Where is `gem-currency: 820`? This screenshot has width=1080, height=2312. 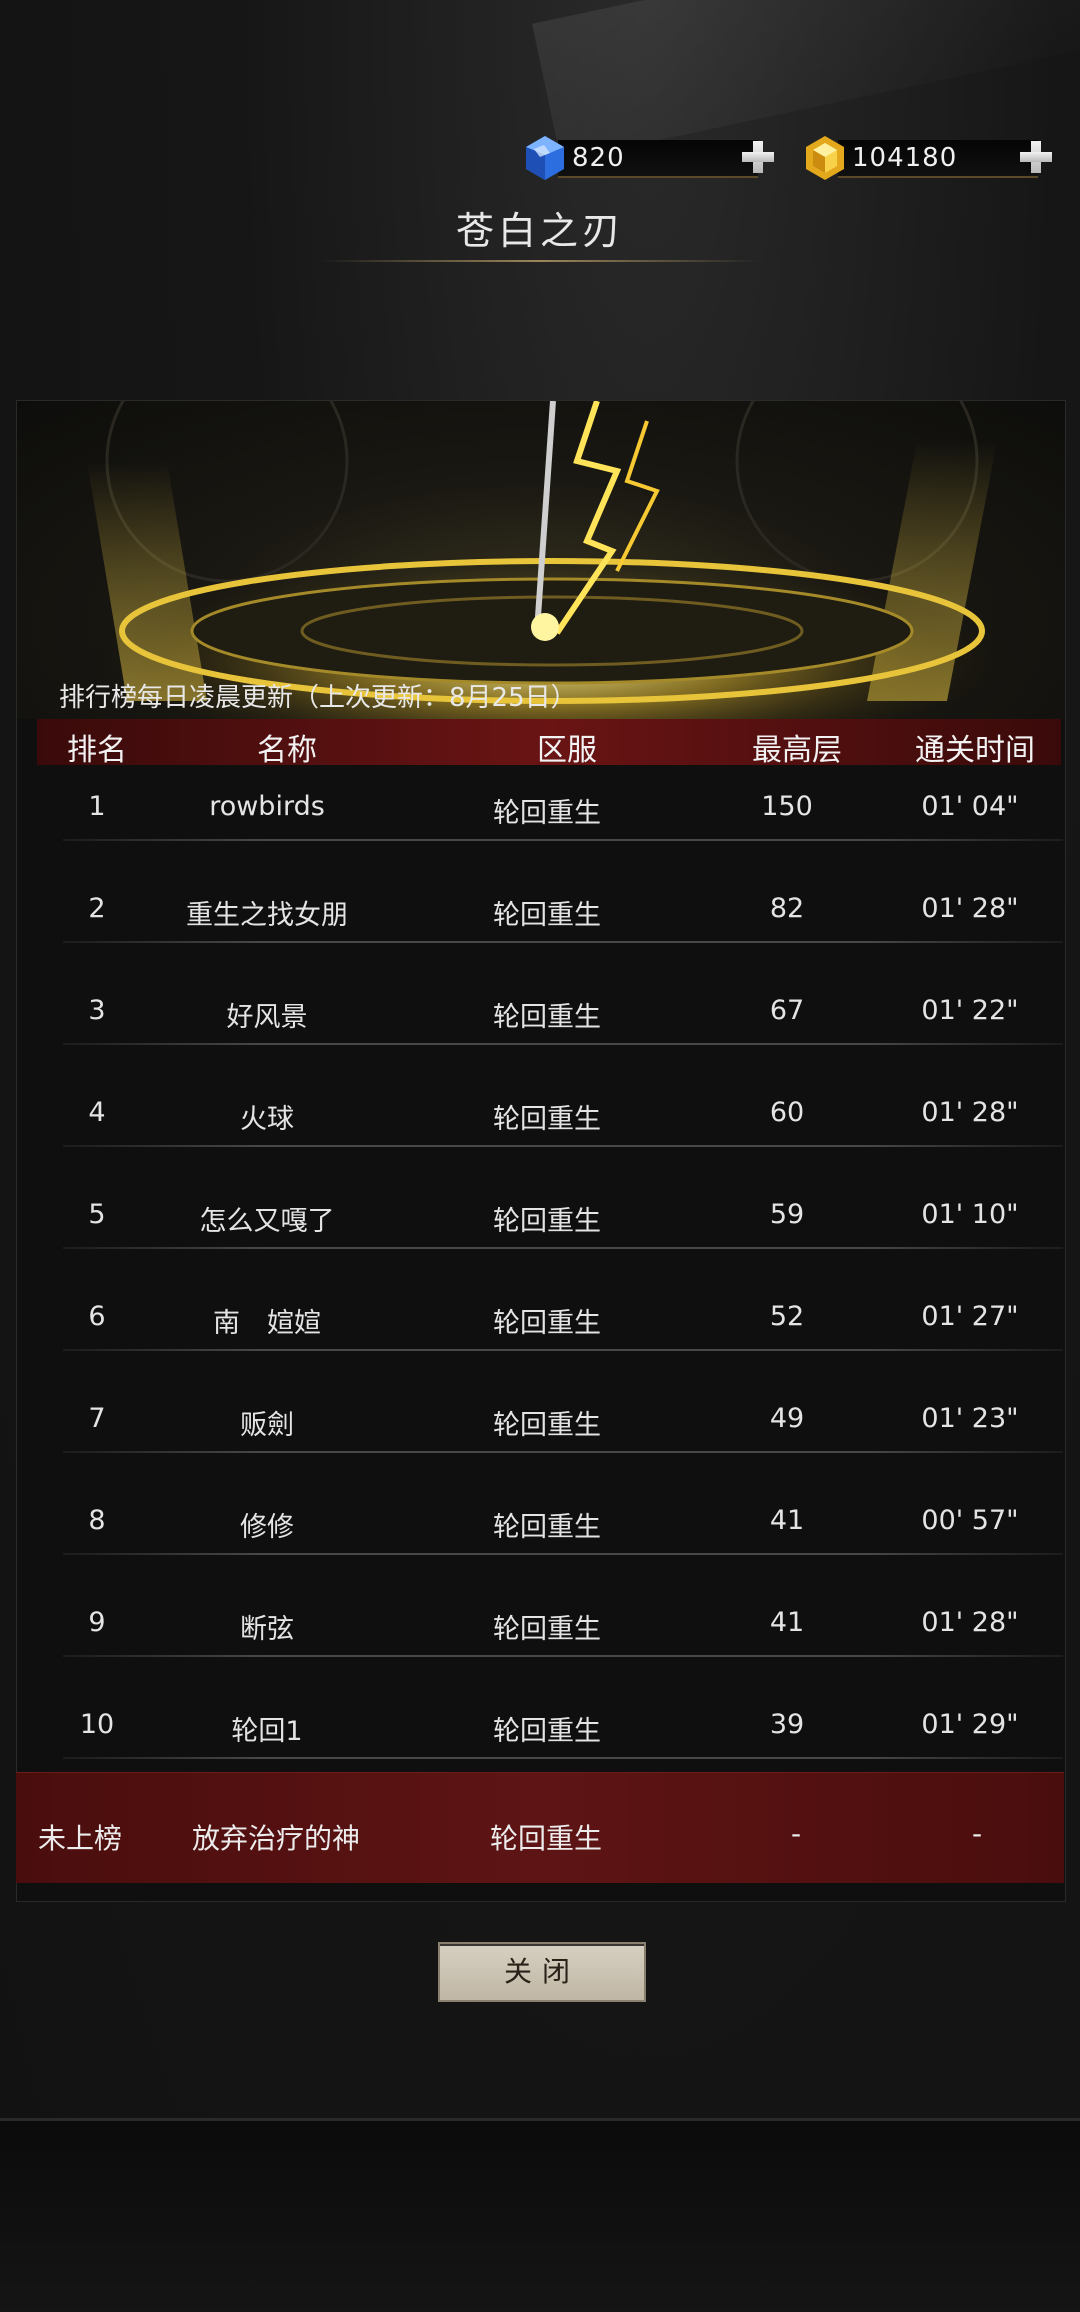 gem-currency: 820 is located at coordinates (649, 158).